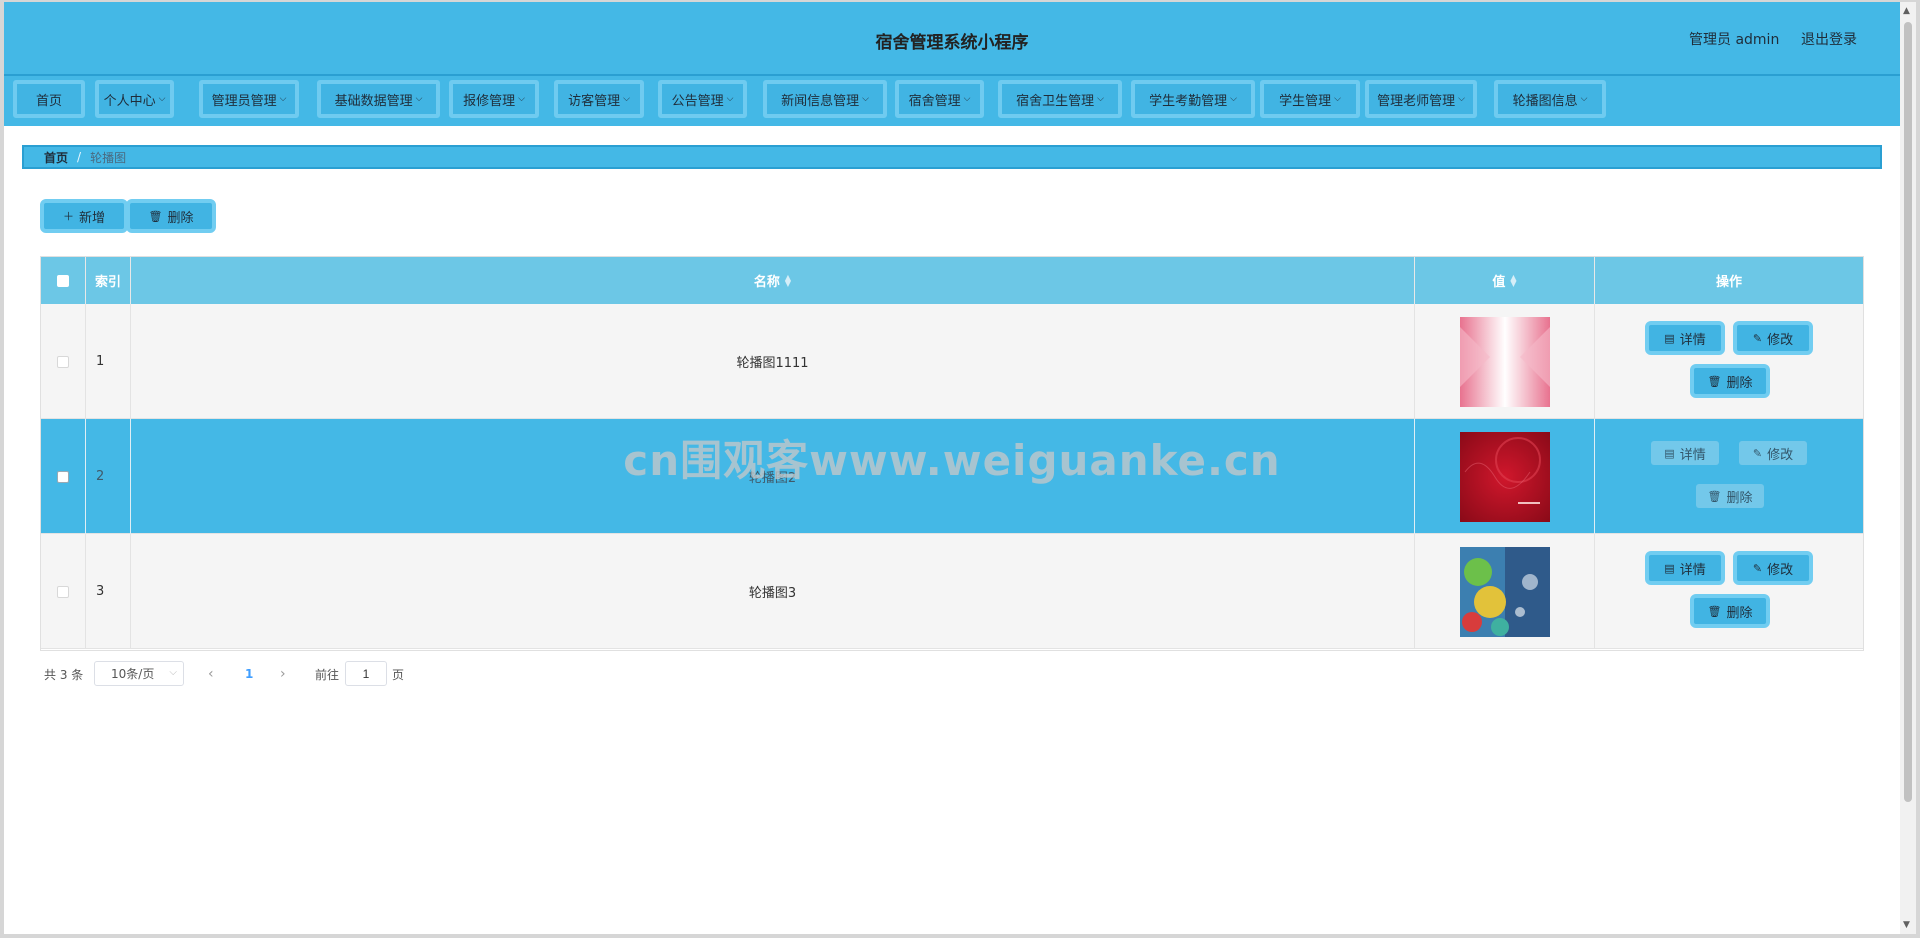 The height and width of the screenshot is (938, 1920). I want to click on scroll-down-icon: ▼, so click(1906, 925).